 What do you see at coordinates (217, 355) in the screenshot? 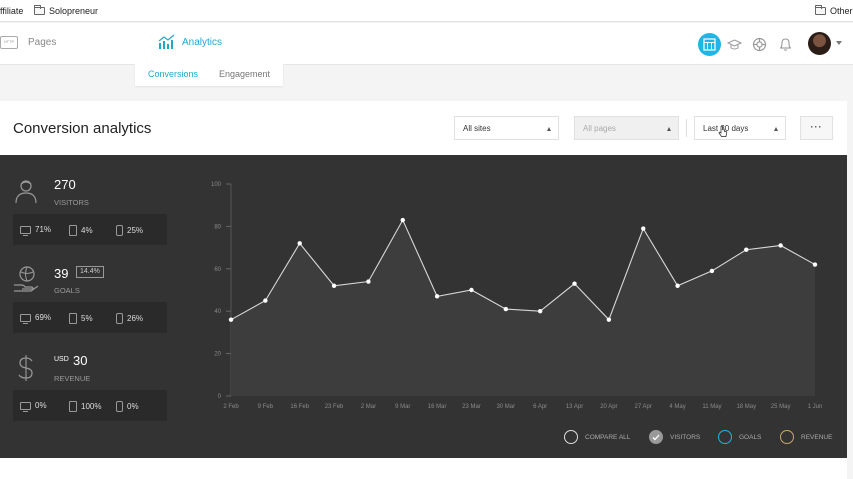
I see `y-tick-label: 20` at bounding box center [217, 355].